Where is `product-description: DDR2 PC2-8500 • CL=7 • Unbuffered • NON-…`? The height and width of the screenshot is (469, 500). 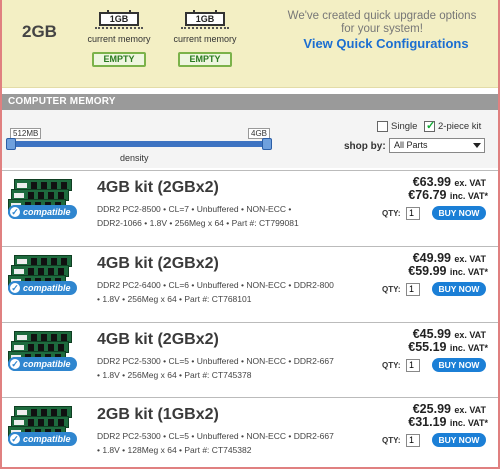 product-description: DDR2 PC2-8500 • CL=7 • Unbuffered • NON-… is located at coordinates (232, 216).